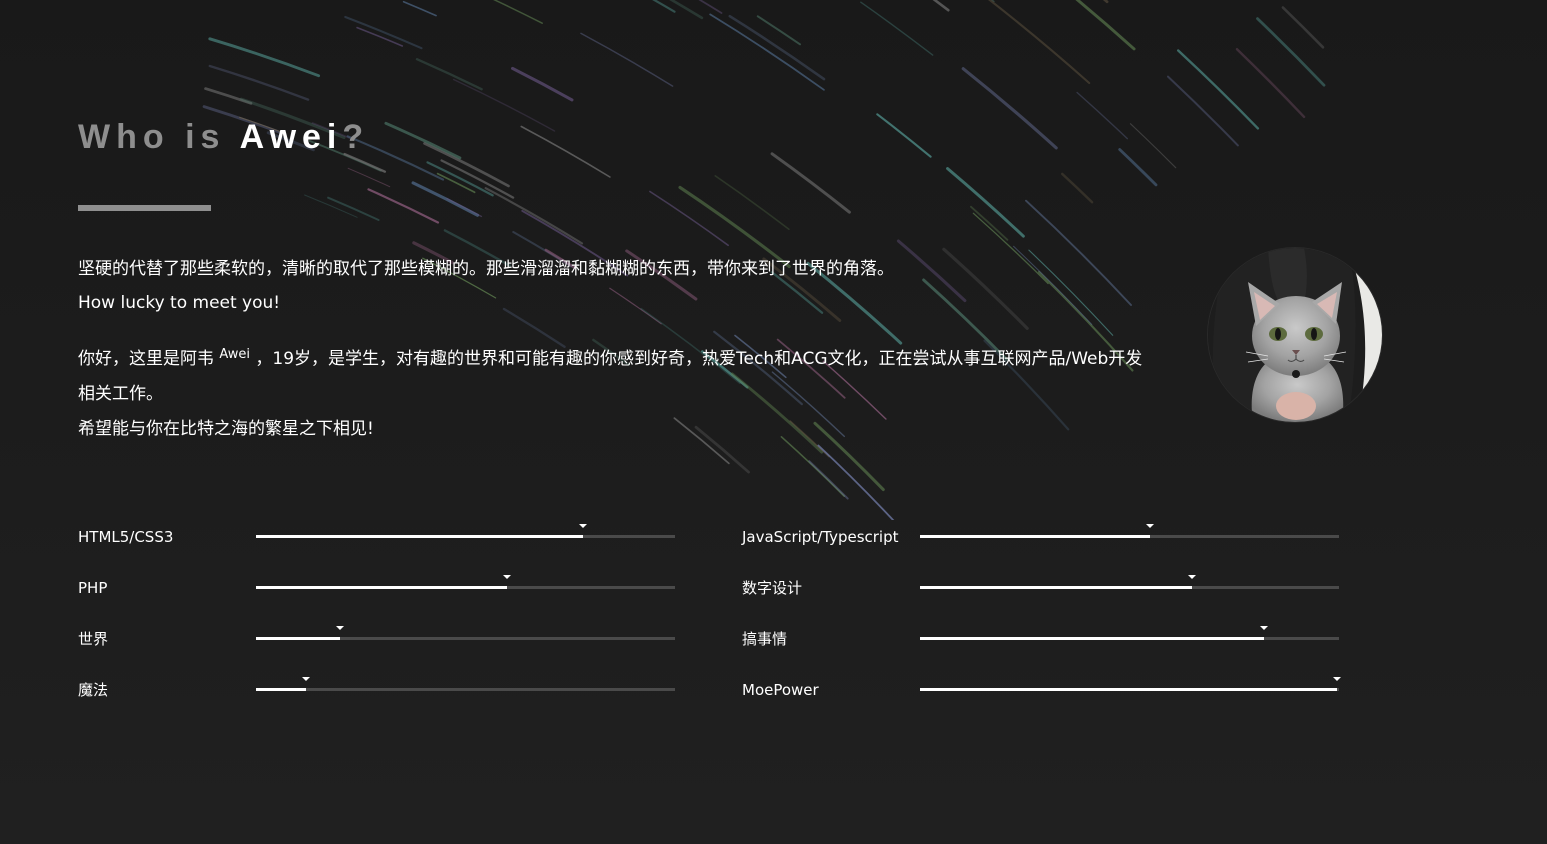  What do you see at coordinates (159, 137) in the screenshot?
I see `title-prefix: Who is` at bounding box center [159, 137].